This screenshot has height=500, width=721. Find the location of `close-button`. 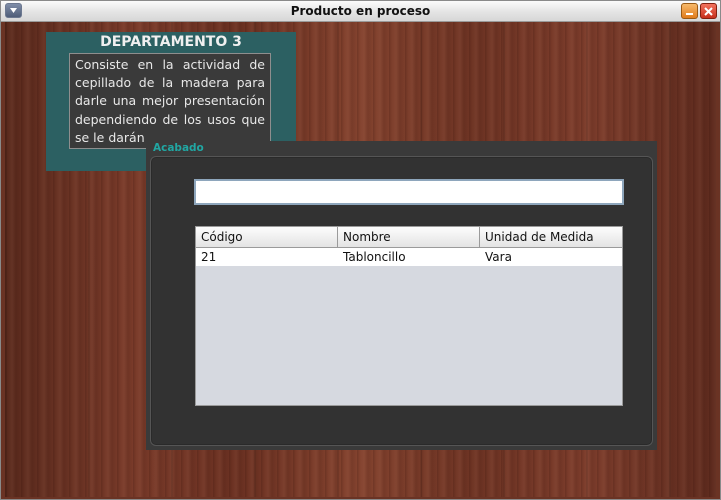

close-button is located at coordinates (708, 11).